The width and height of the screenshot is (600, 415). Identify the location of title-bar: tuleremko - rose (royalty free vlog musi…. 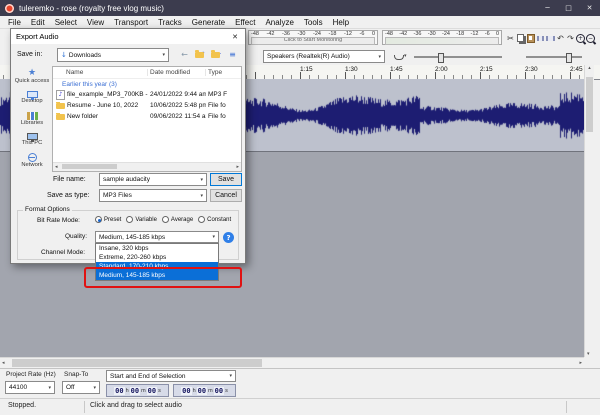
(300, 8).